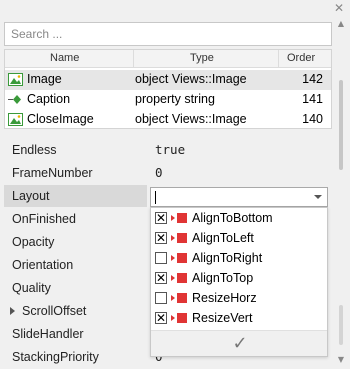  I want to click on option-label: AlignToLeft, so click(223, 238).